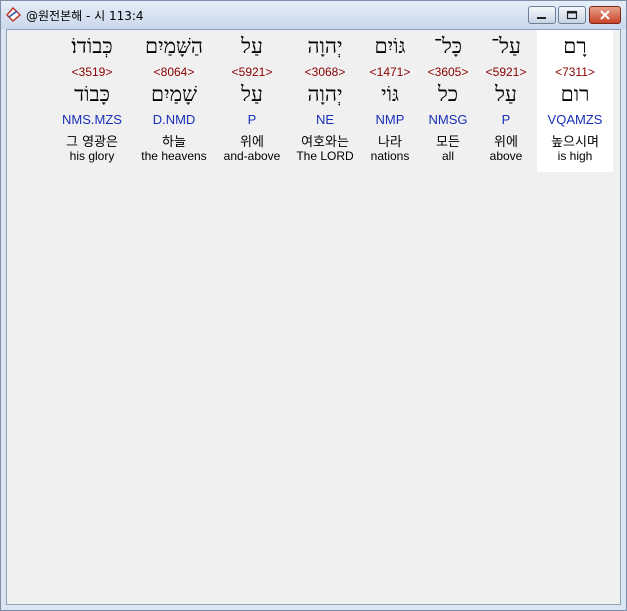  What do you see at coordinates (174, 72) in the screenshot?
I see `strong-number: <8064>` at bounding box center [174, 72].